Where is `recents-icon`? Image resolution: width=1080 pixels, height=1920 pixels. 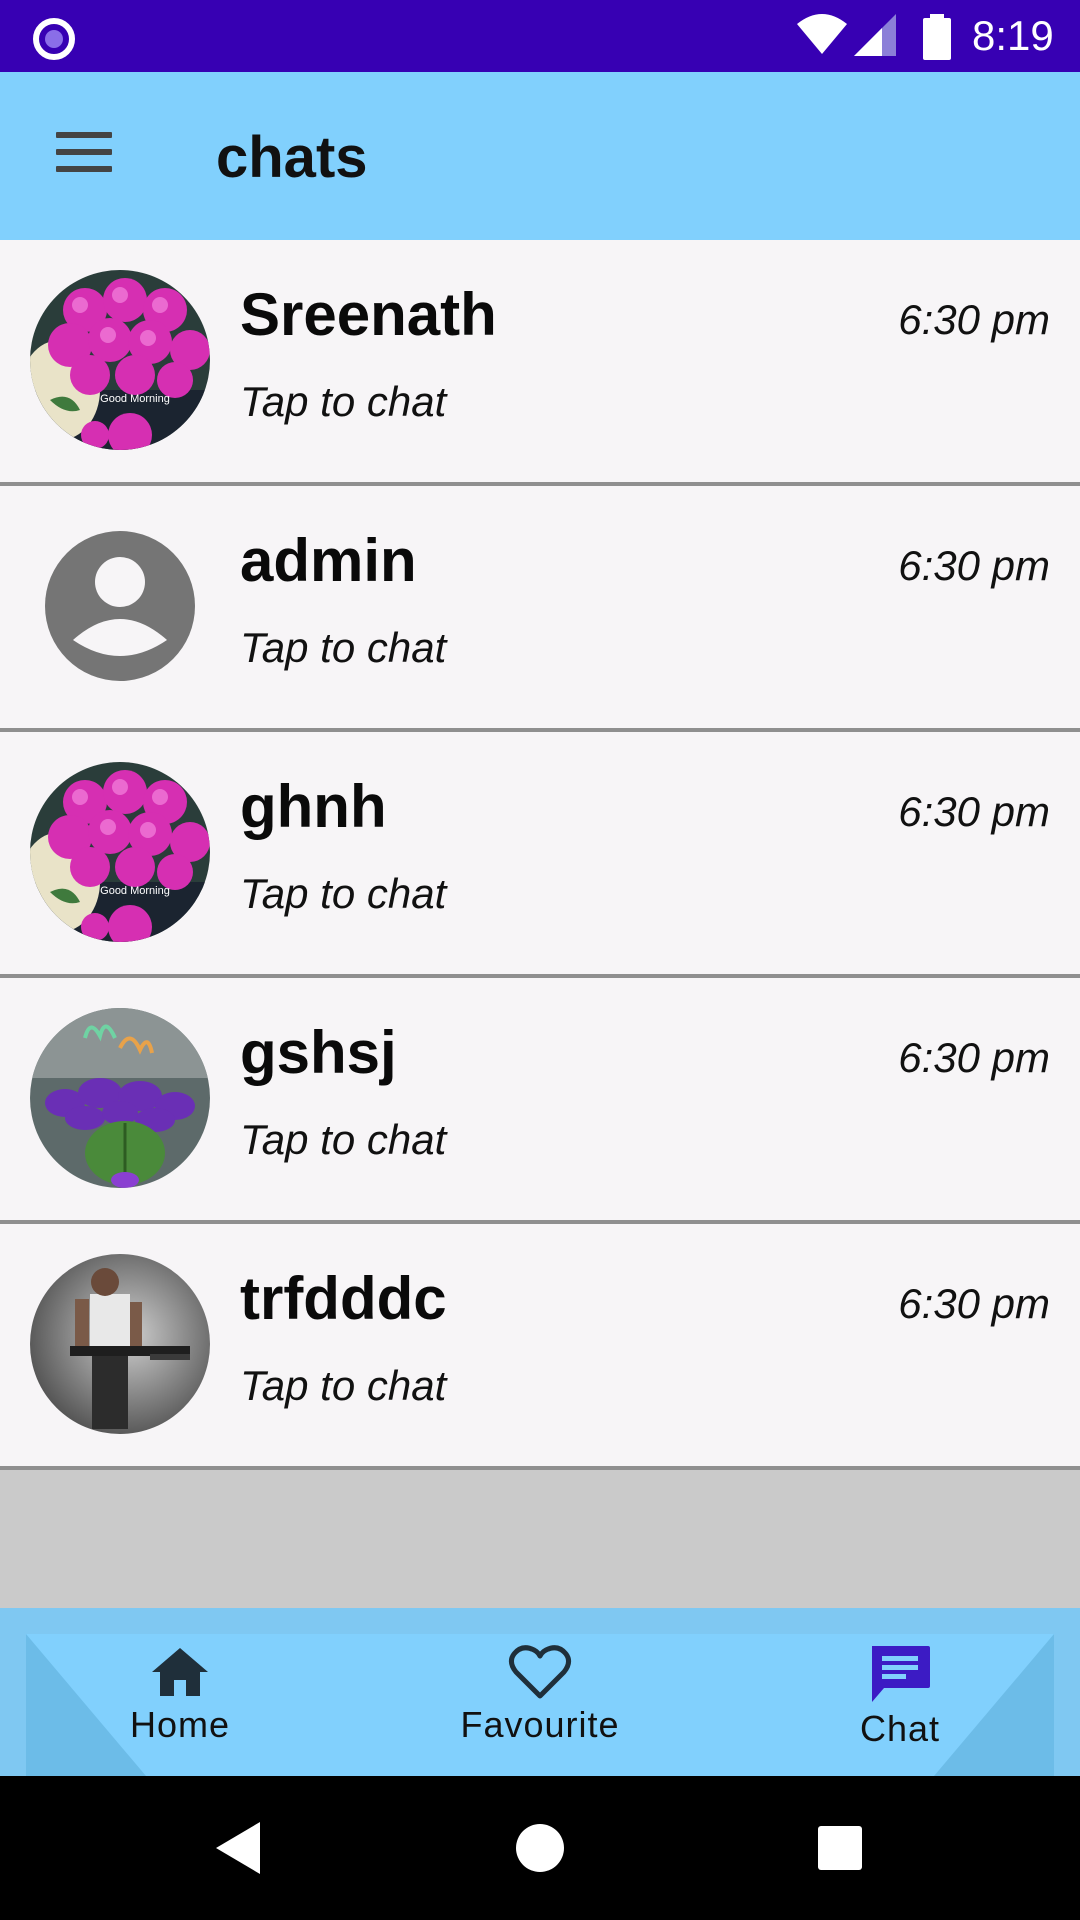 recents-icon is located at coordinates (840, 1848).